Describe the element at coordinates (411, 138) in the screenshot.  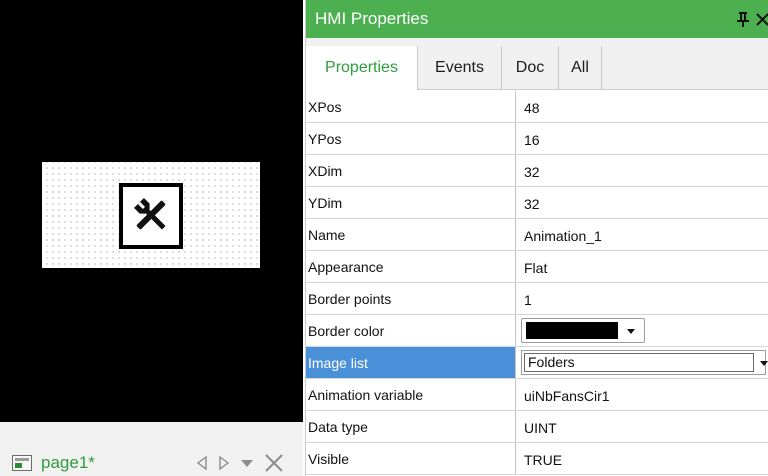
I see `property-name: YPos` at that location.